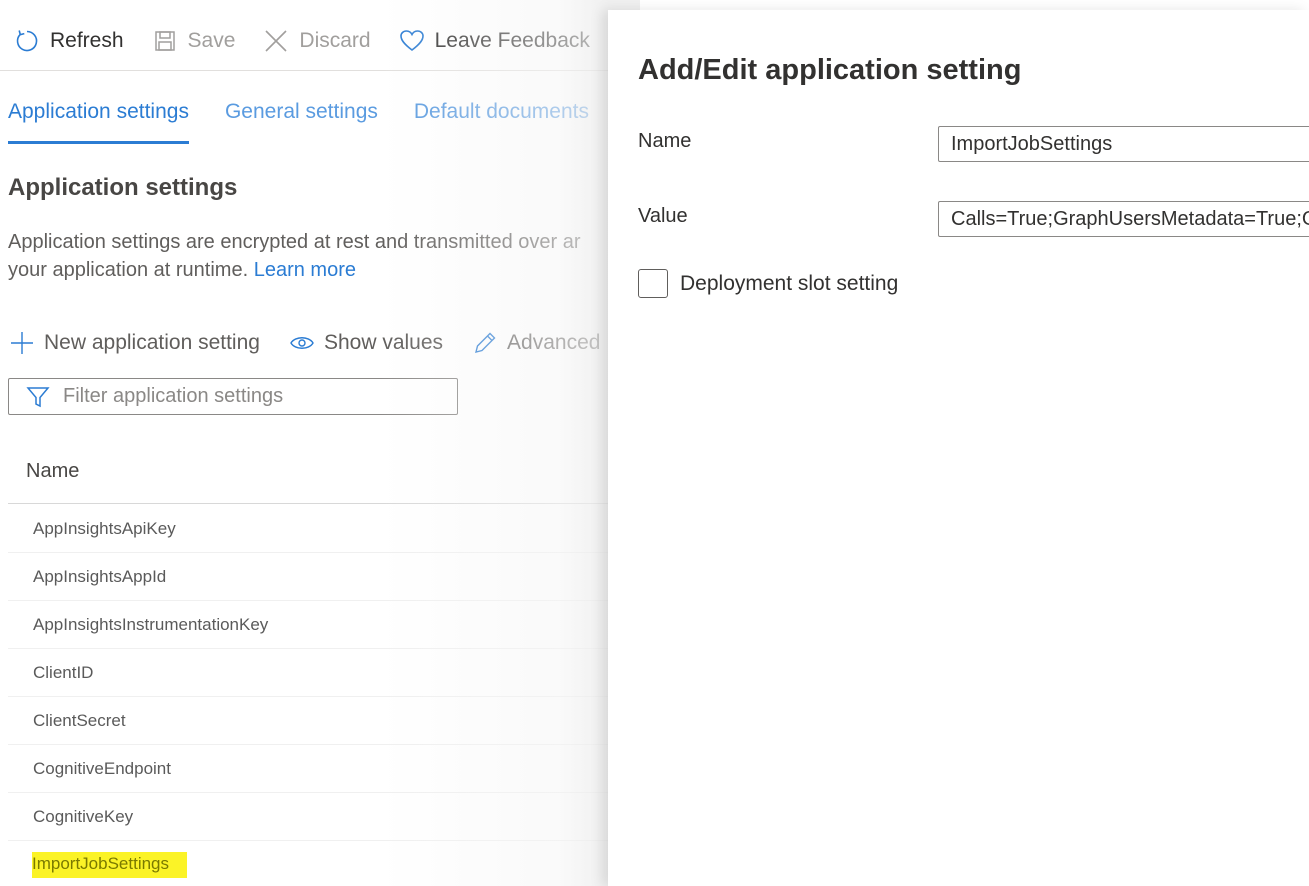  What do you see at coordinates (324, 673) in the screenshot?
I see `table-row: ClientID` at bounding box center [324, 673].